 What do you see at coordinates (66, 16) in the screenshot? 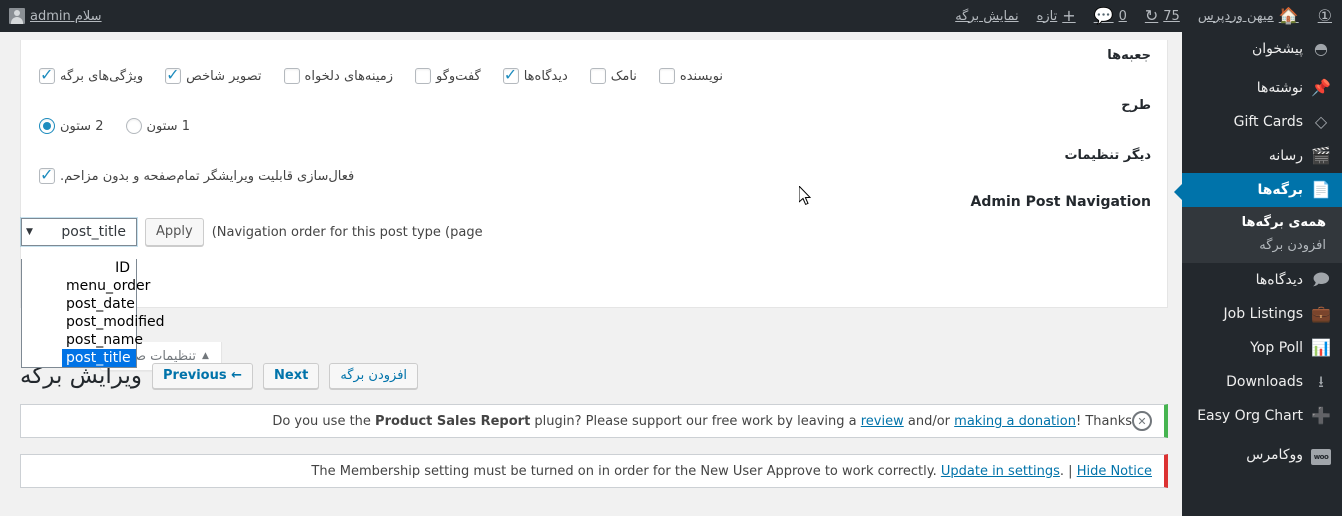
I see `howdy-label: سلام admin` at bounding box center [66, 16].